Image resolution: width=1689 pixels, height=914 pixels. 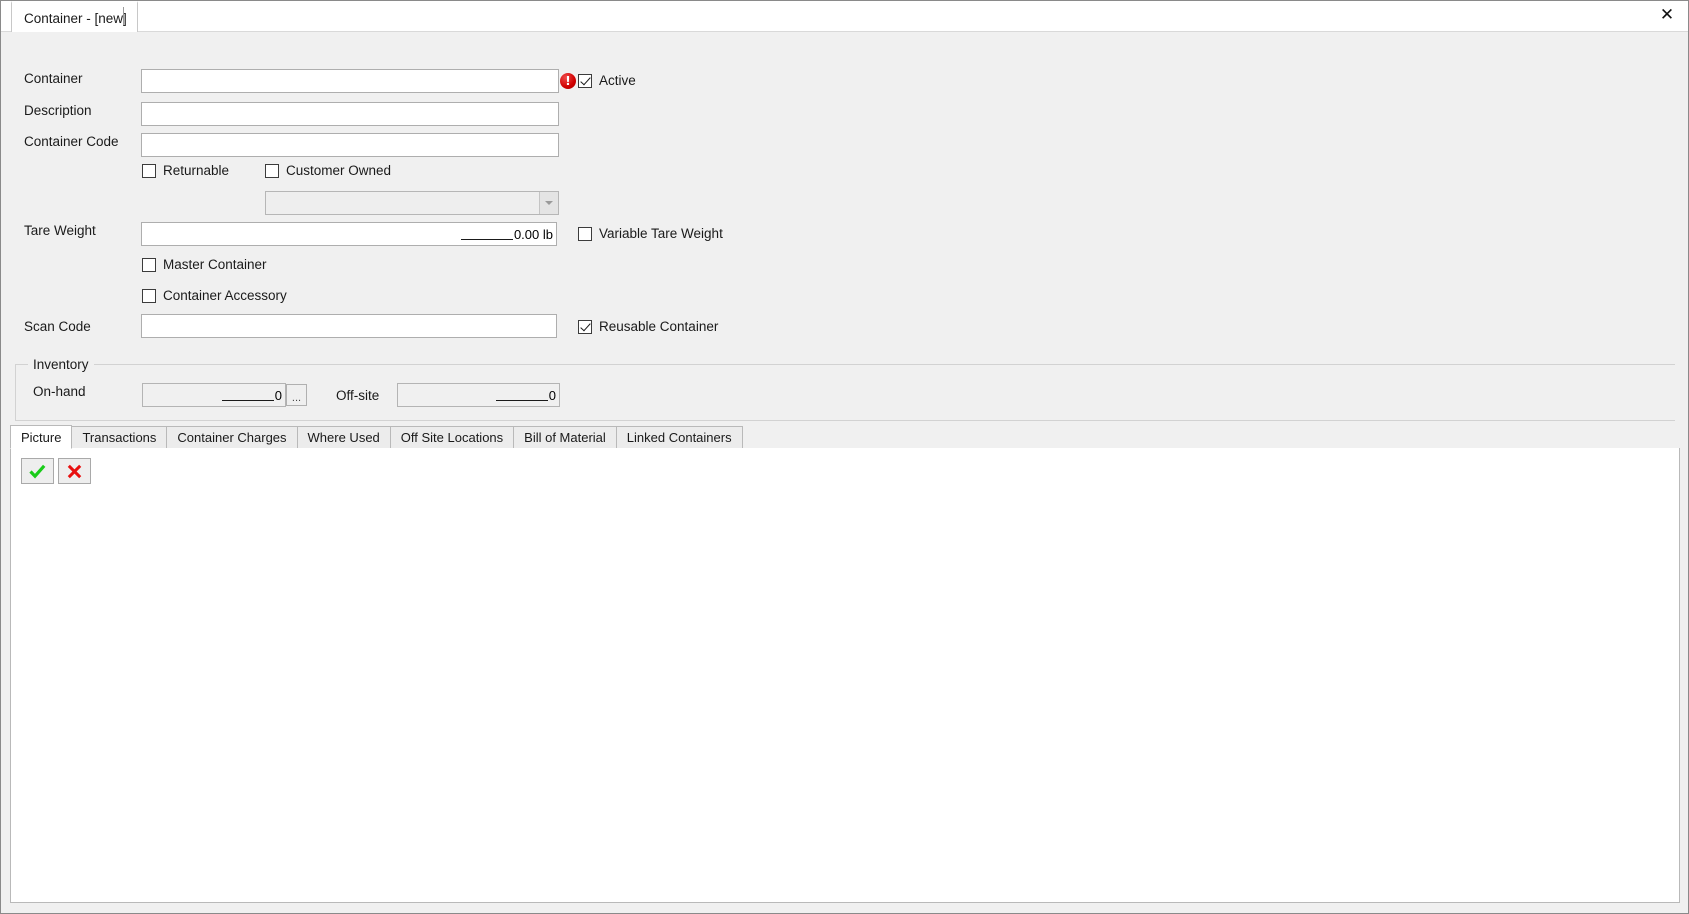 I want to click on picture-toolbar, so click(x=56, y=471).